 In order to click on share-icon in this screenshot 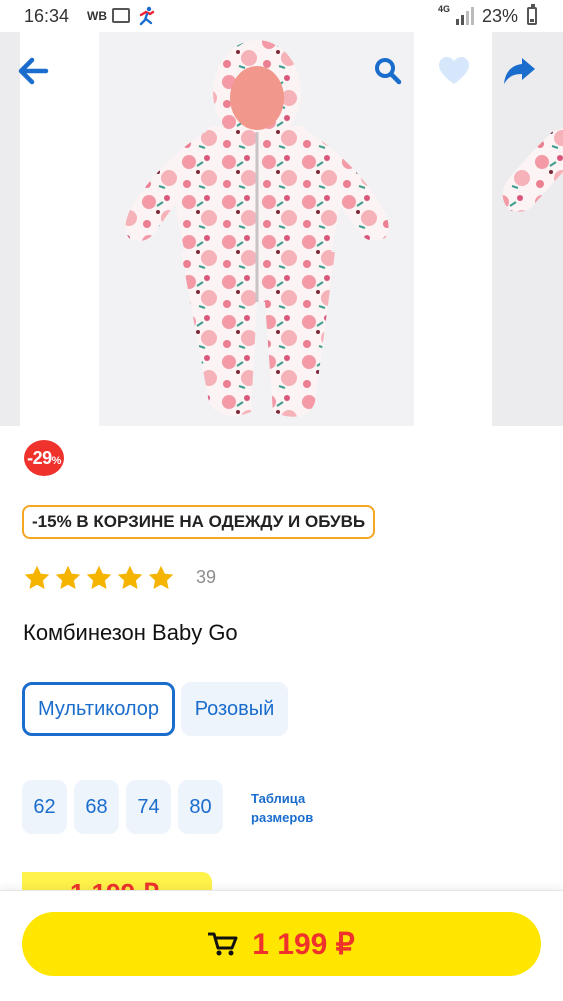, I will do `click(519, 71)`.